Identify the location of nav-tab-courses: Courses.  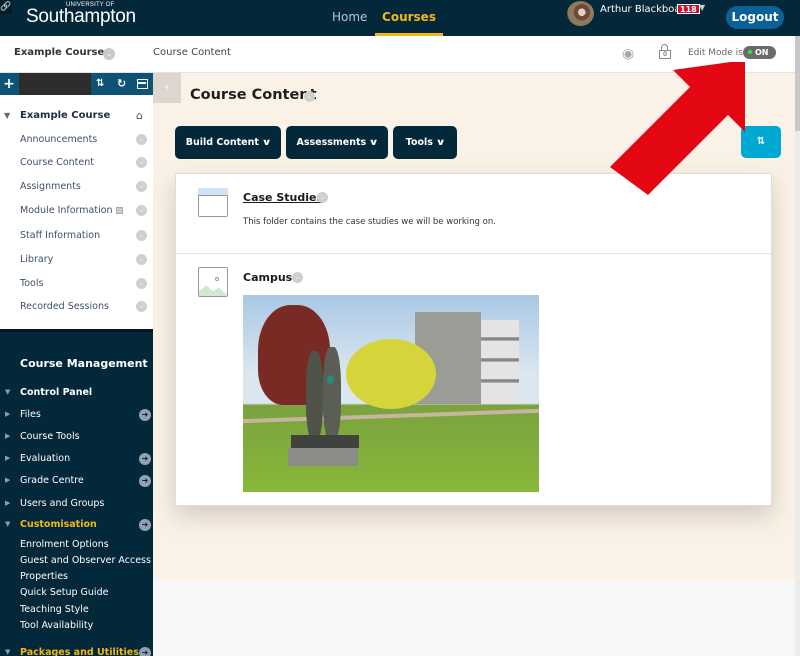
(409, 18).